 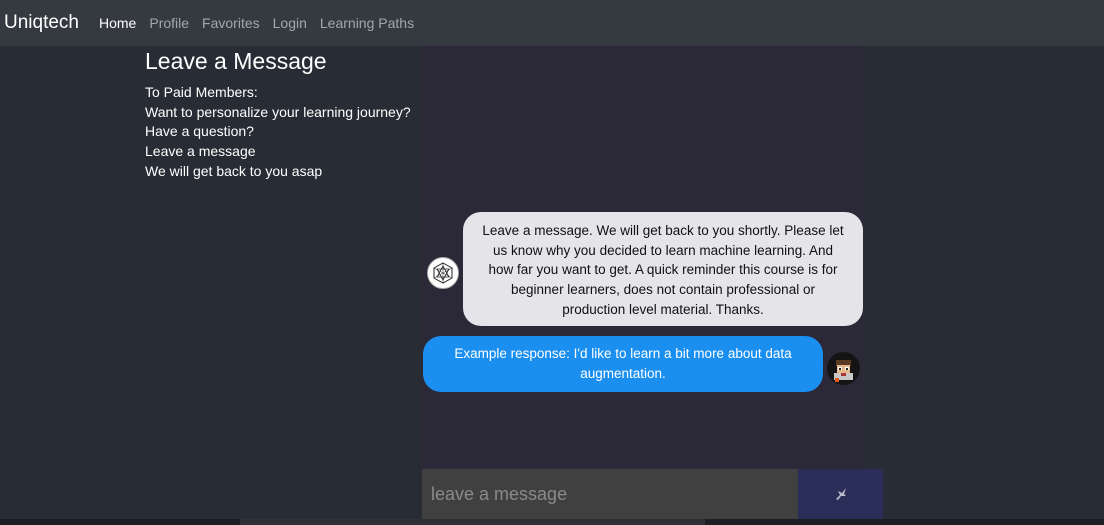 What do you see at coordinates (201, 92) in the screenshot?
I see `info-line-paid-members: To Paid Members:` at bounding box center [201, 92].